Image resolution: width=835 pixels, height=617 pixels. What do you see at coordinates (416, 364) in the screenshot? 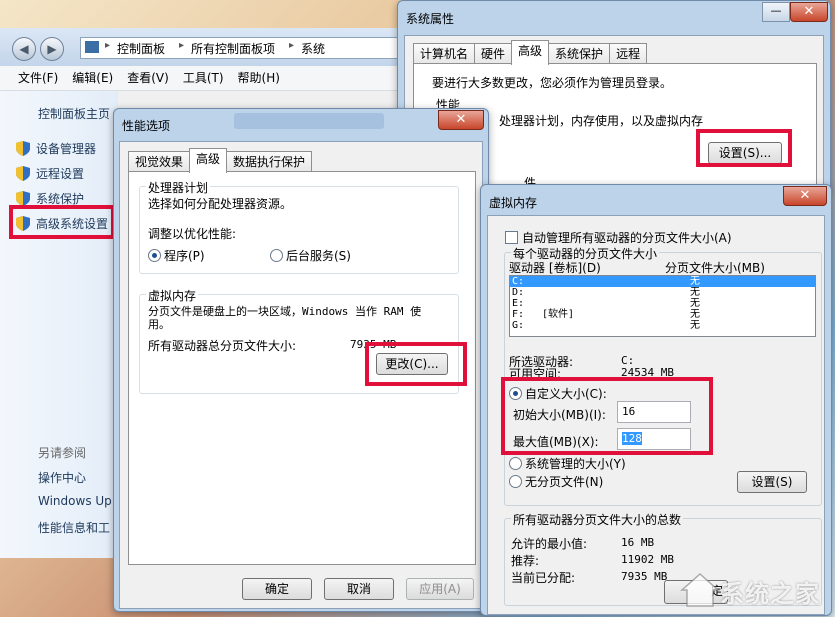
I see `highlight-change-button` at bounding box center [416, 364].